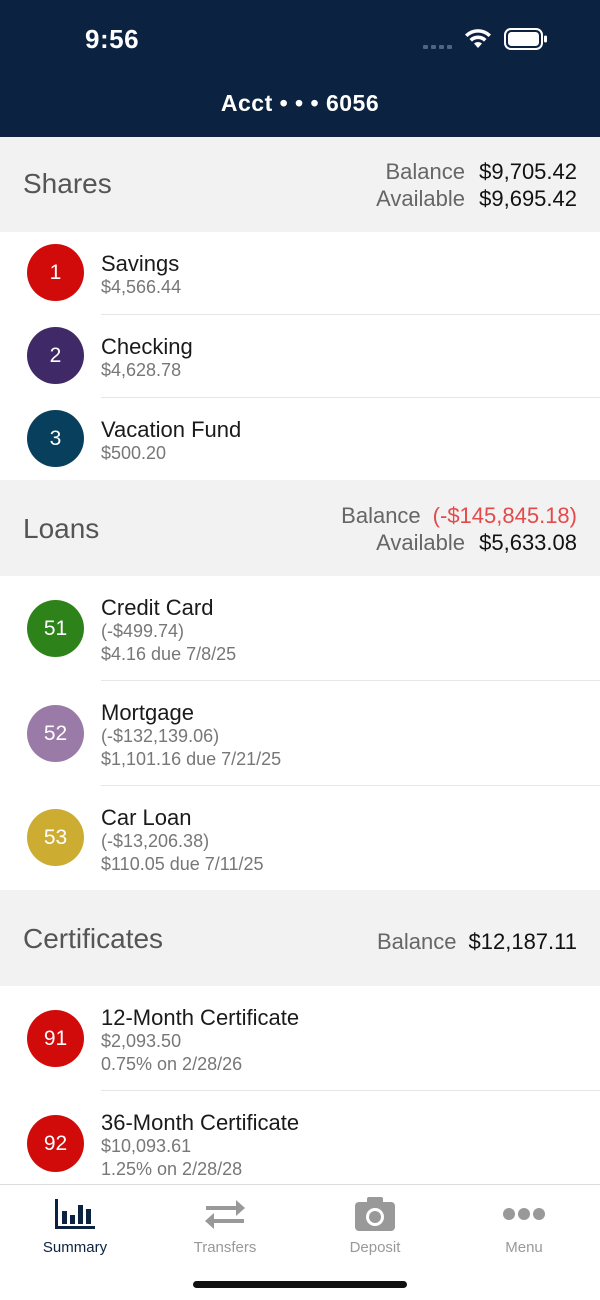 This screenshot has height=1300, width=600. I want to click on app-header: 9:56 Acct • • • 6056, so click(300, 68).